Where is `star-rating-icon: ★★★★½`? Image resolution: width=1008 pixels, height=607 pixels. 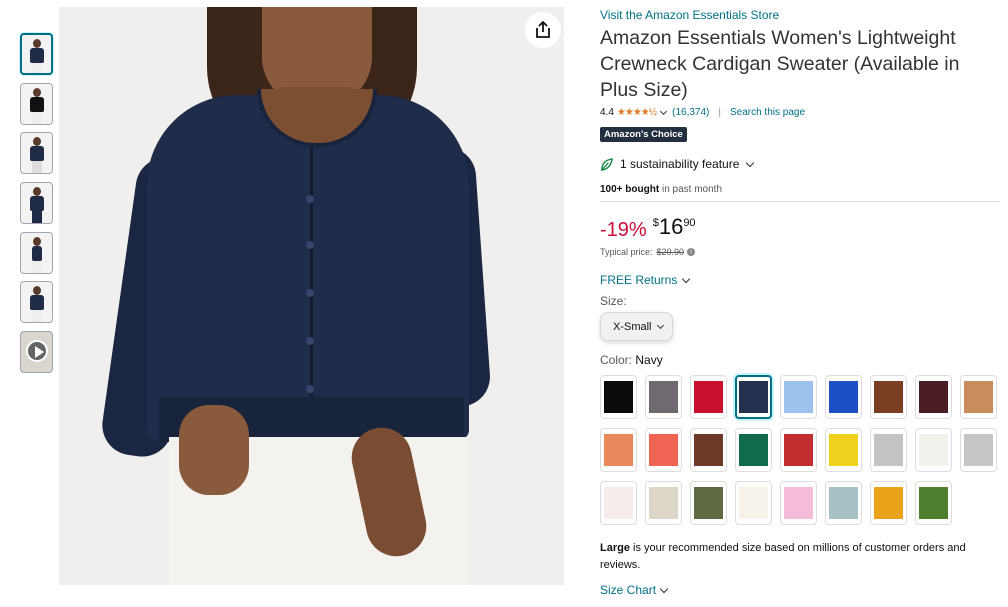
star-rating-icon: ★★★★½ is located at coordinates (637, 112).